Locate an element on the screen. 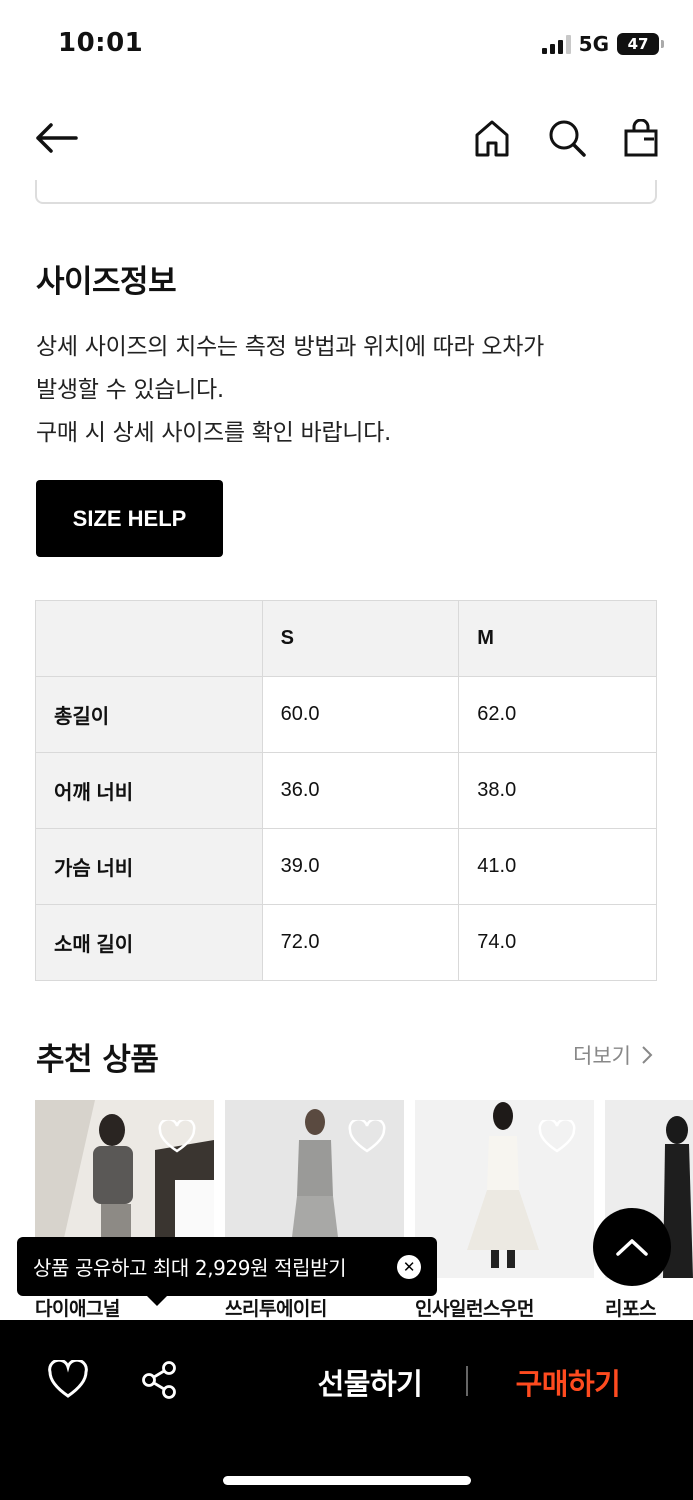  share-icon is located at coordinates (159, 1380).